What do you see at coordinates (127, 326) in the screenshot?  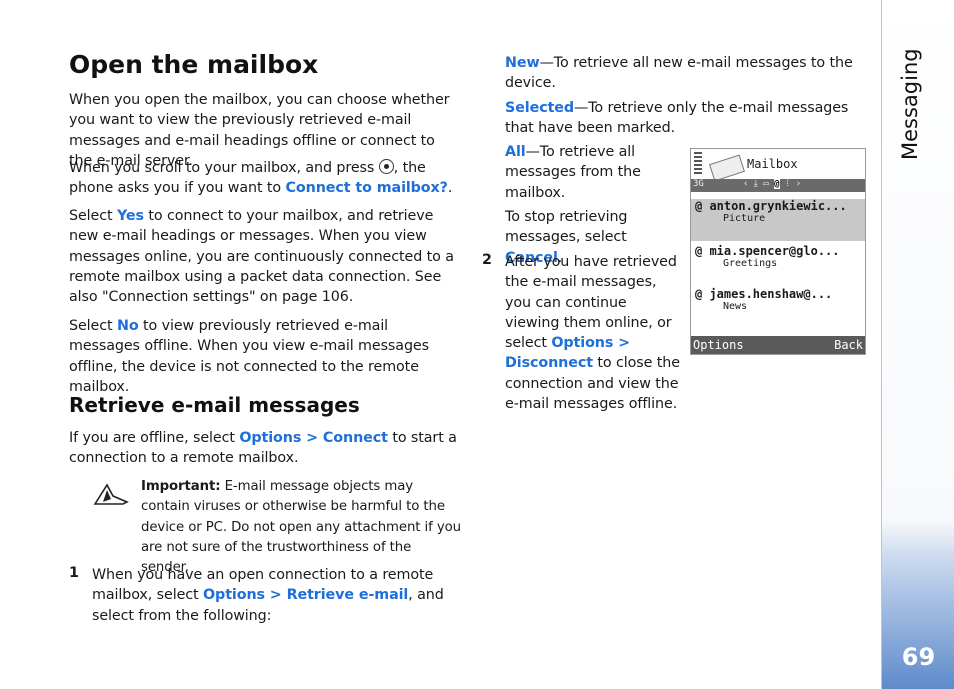 I see `no-option: No` at bounding box center [127, 326].